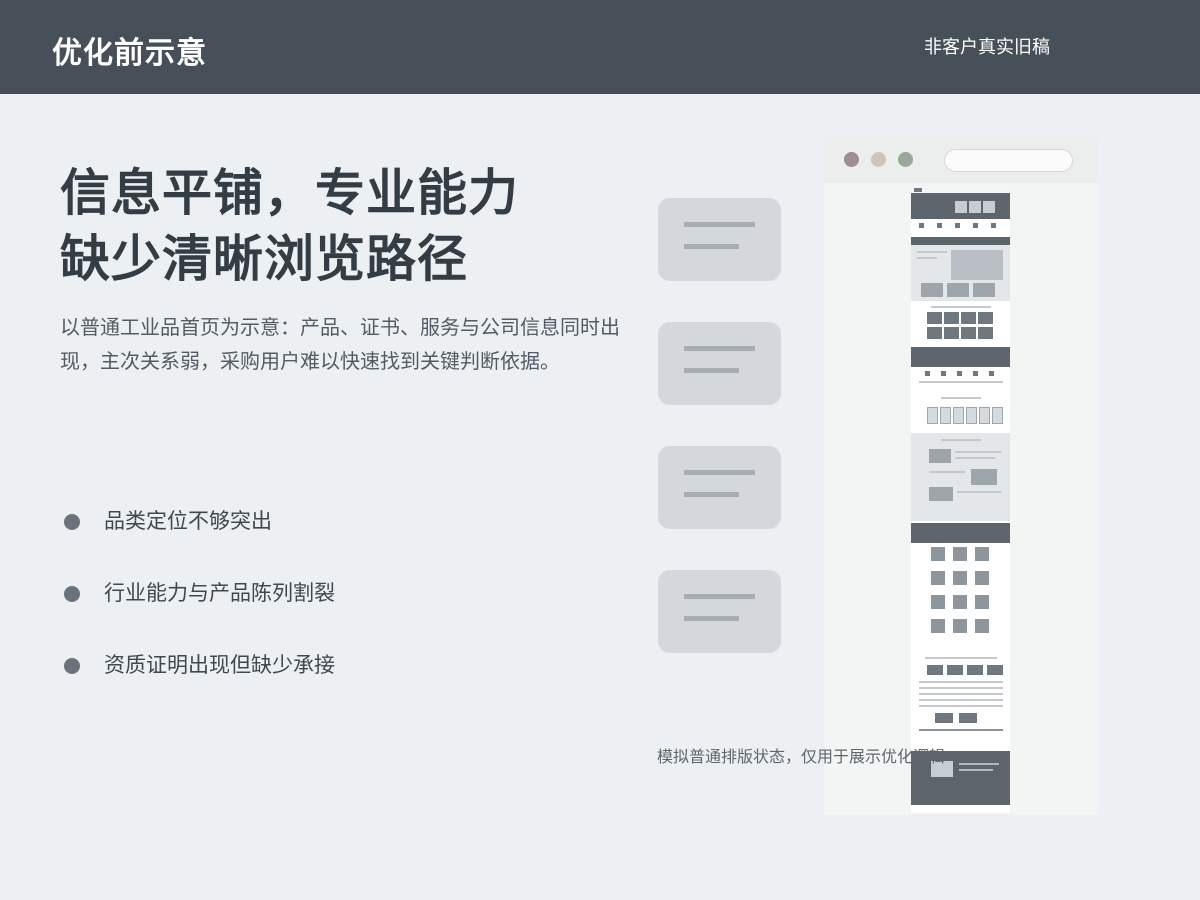 The height and width of the screenshot is (900, 1200). I want to click on headline-line-1: 信息平铺，专业能力, so click(289, 193).